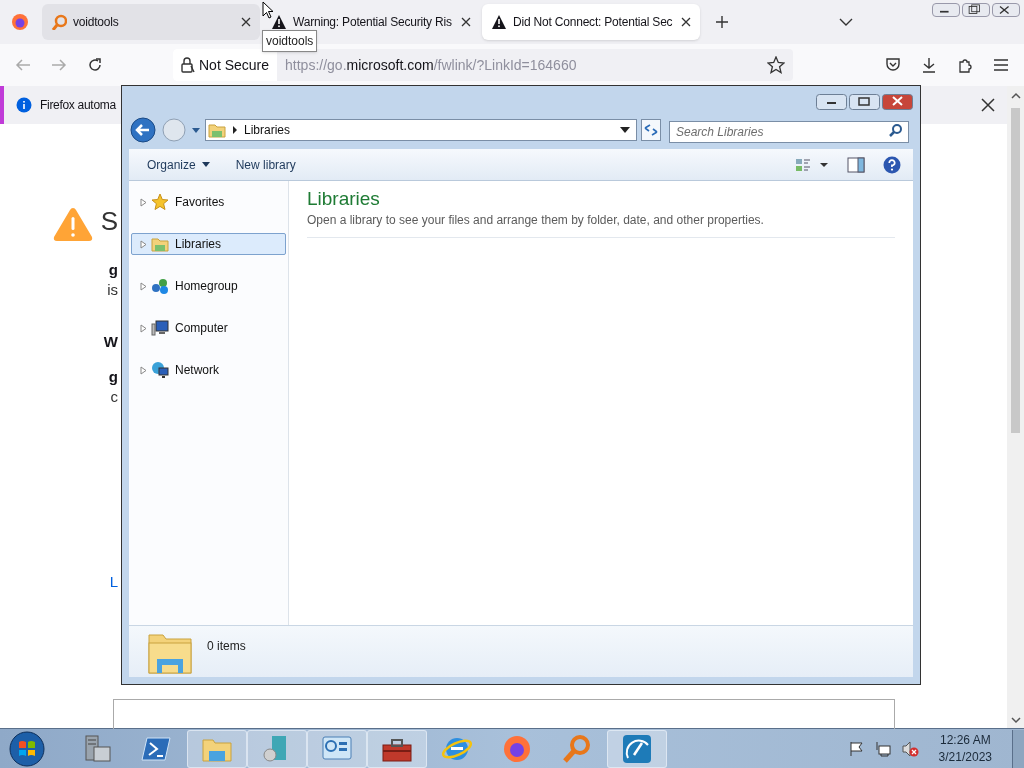  What do you see at coordinates (112, 289) in the screenshot?
I see `body-text: is` at bounding box center [112, 289].